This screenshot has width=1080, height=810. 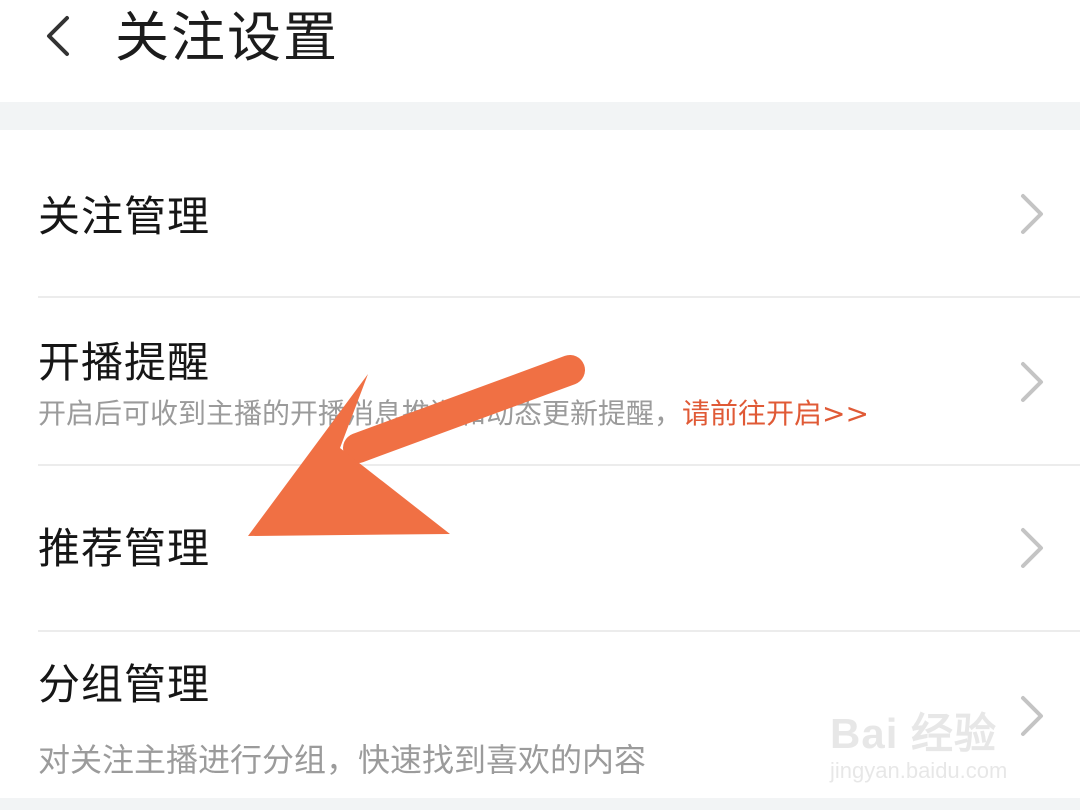 What do you see at coordinates (124, 362) in the screenshot?
I see `list-item-label: 开播提醒` at bounding box center [124, 362].